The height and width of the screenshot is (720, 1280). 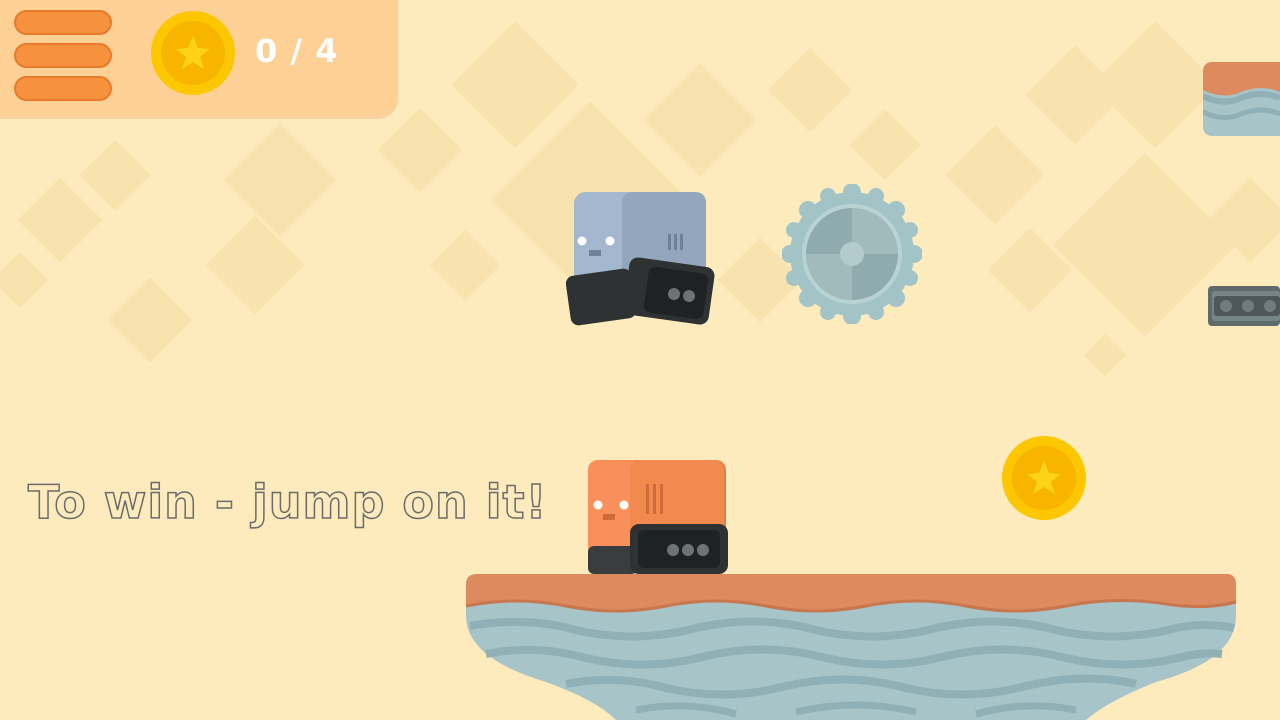 I want to click on main-platform, so click(x=851, y=647).